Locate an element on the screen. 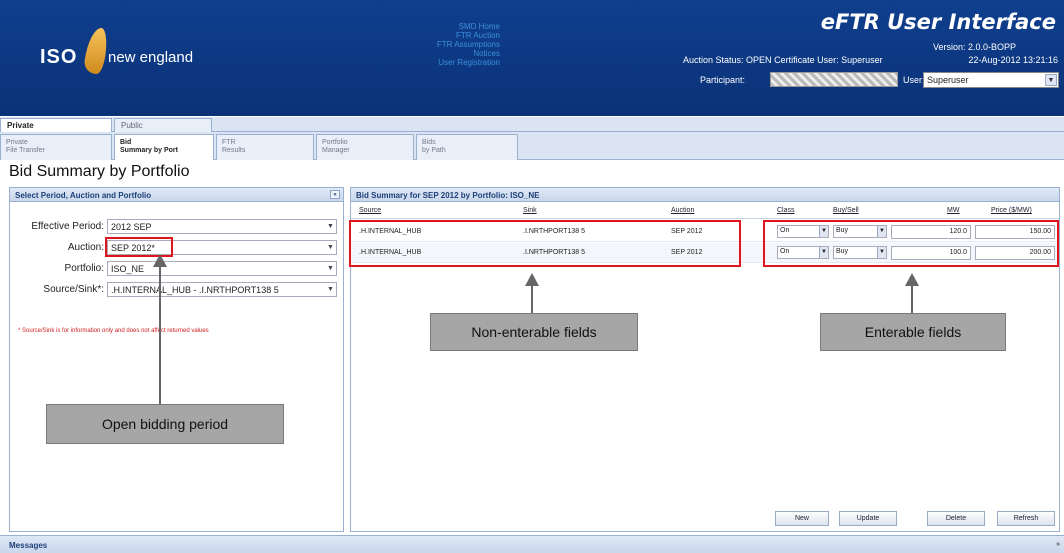  version-text: Version: 2.0.0-BOPP is located at coordinates (974, 47).